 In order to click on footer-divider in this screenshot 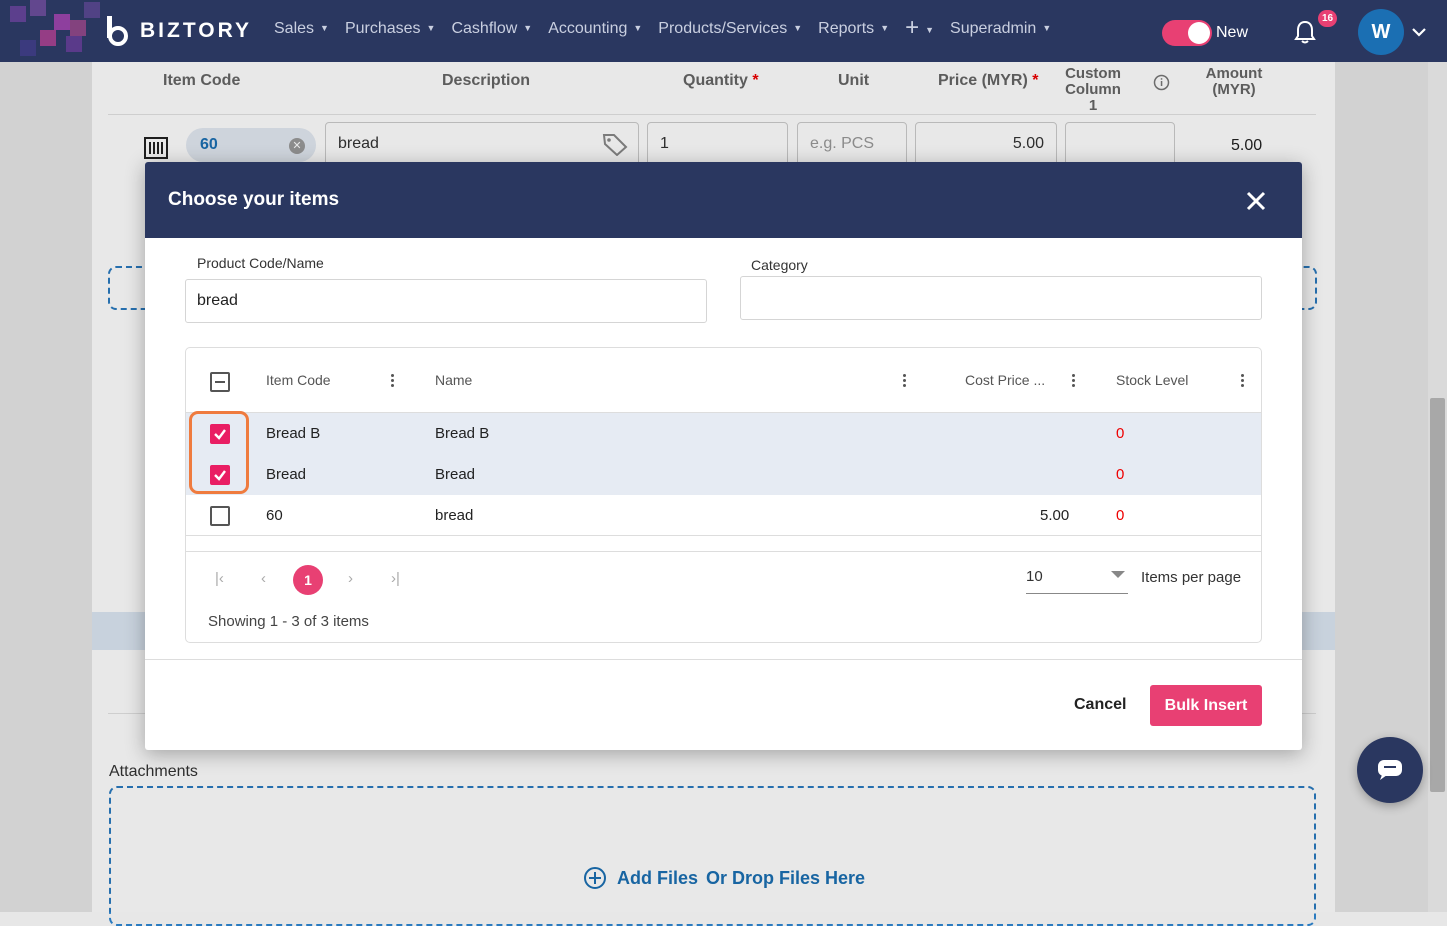, I will do `click(723, 659)`.